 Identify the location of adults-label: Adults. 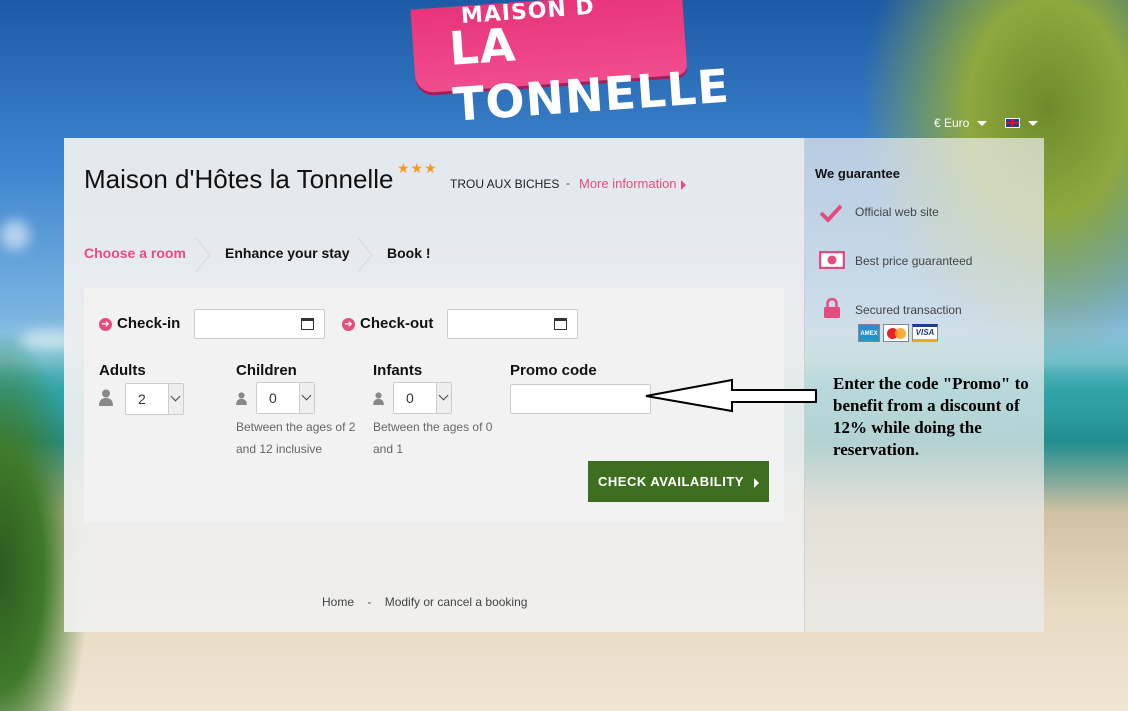
(122, 370).